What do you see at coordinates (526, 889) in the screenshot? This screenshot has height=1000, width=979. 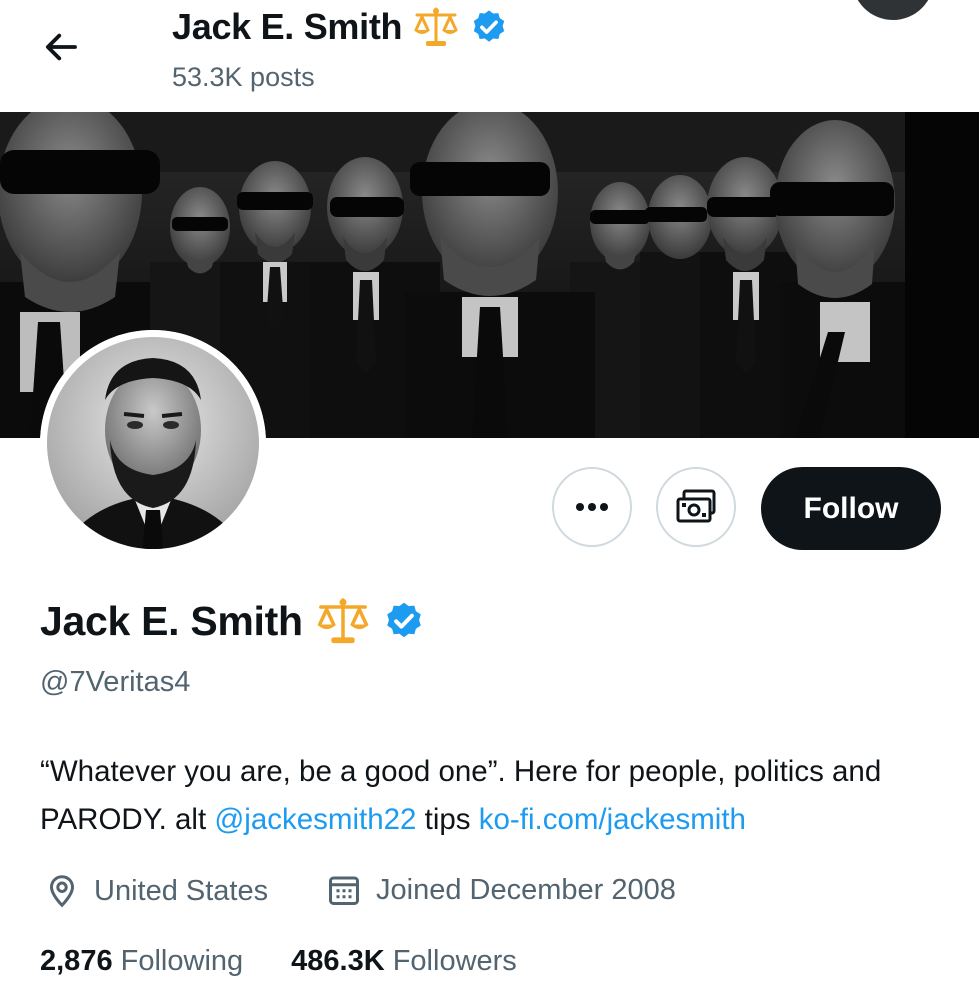 I see `joined-text: Joined December 2008` at bounding box center [526, 889].